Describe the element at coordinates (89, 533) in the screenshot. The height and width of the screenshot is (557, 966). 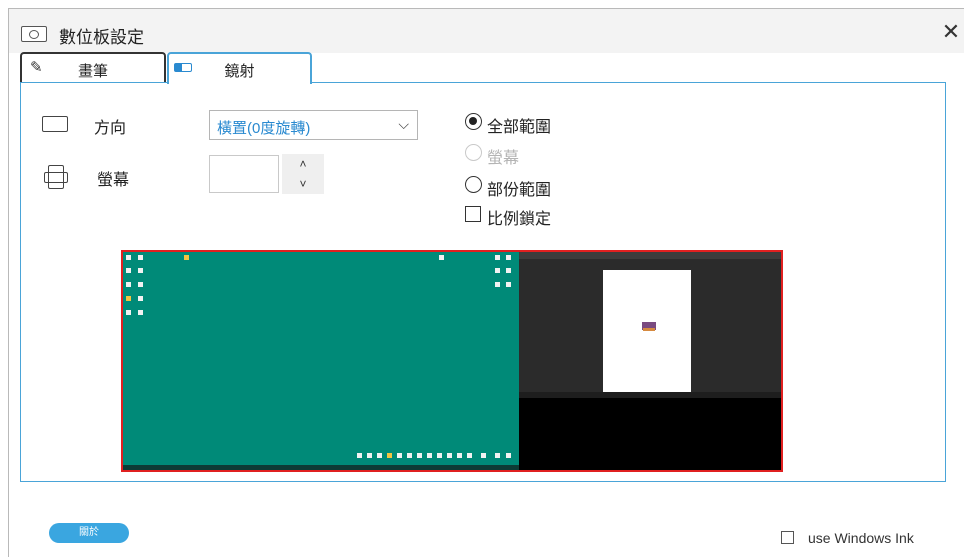
I see `about-button: 關於` at that location.